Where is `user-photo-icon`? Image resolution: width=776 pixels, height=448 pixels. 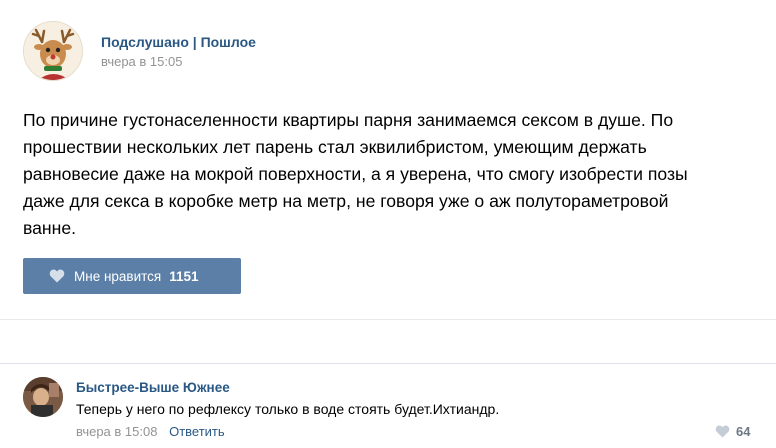
user-photo-icon is located at coordinates (43, 397).